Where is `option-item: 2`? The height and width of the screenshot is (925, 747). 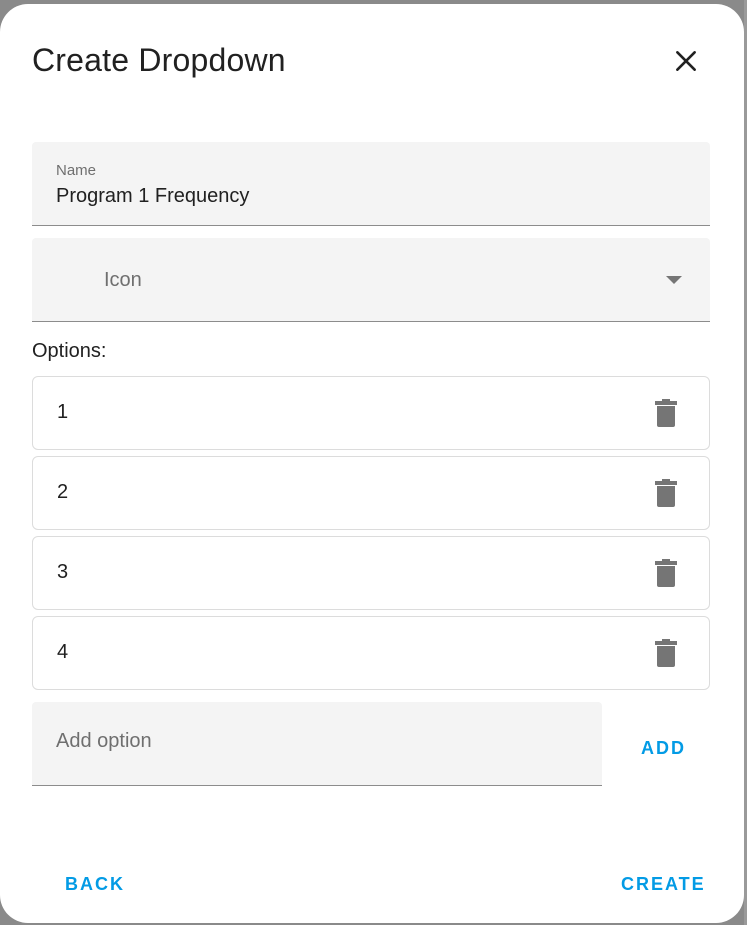
option-item: 2 is located at coordinates (371, 493).